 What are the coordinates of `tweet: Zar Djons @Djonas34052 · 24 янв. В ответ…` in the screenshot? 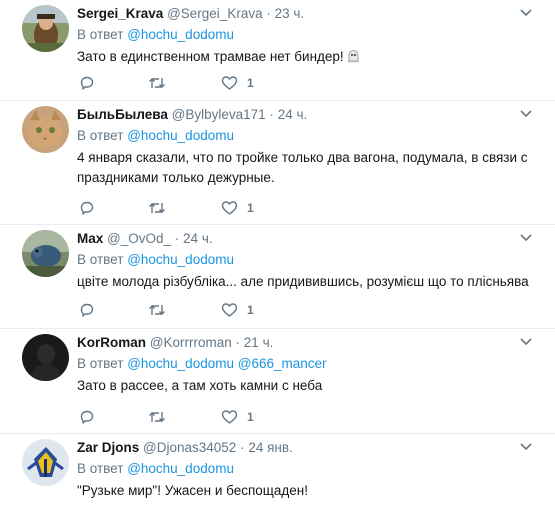 It's located at (277, 471).